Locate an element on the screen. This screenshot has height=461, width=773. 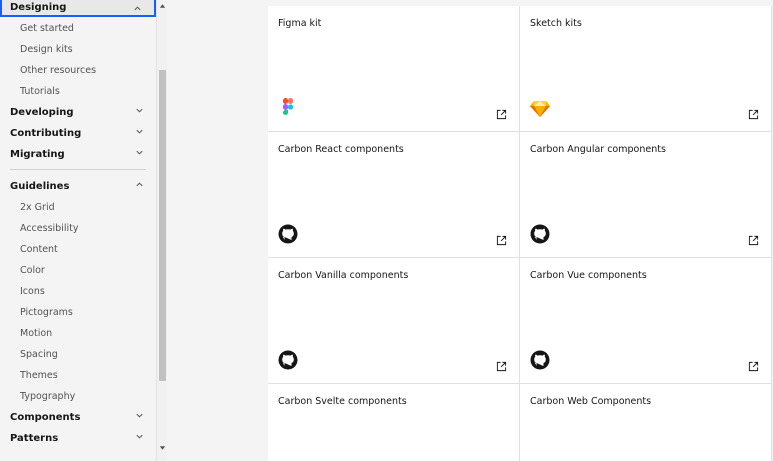
tile-sketch-kits: Sketch kits is located at coordinates (646, 69).